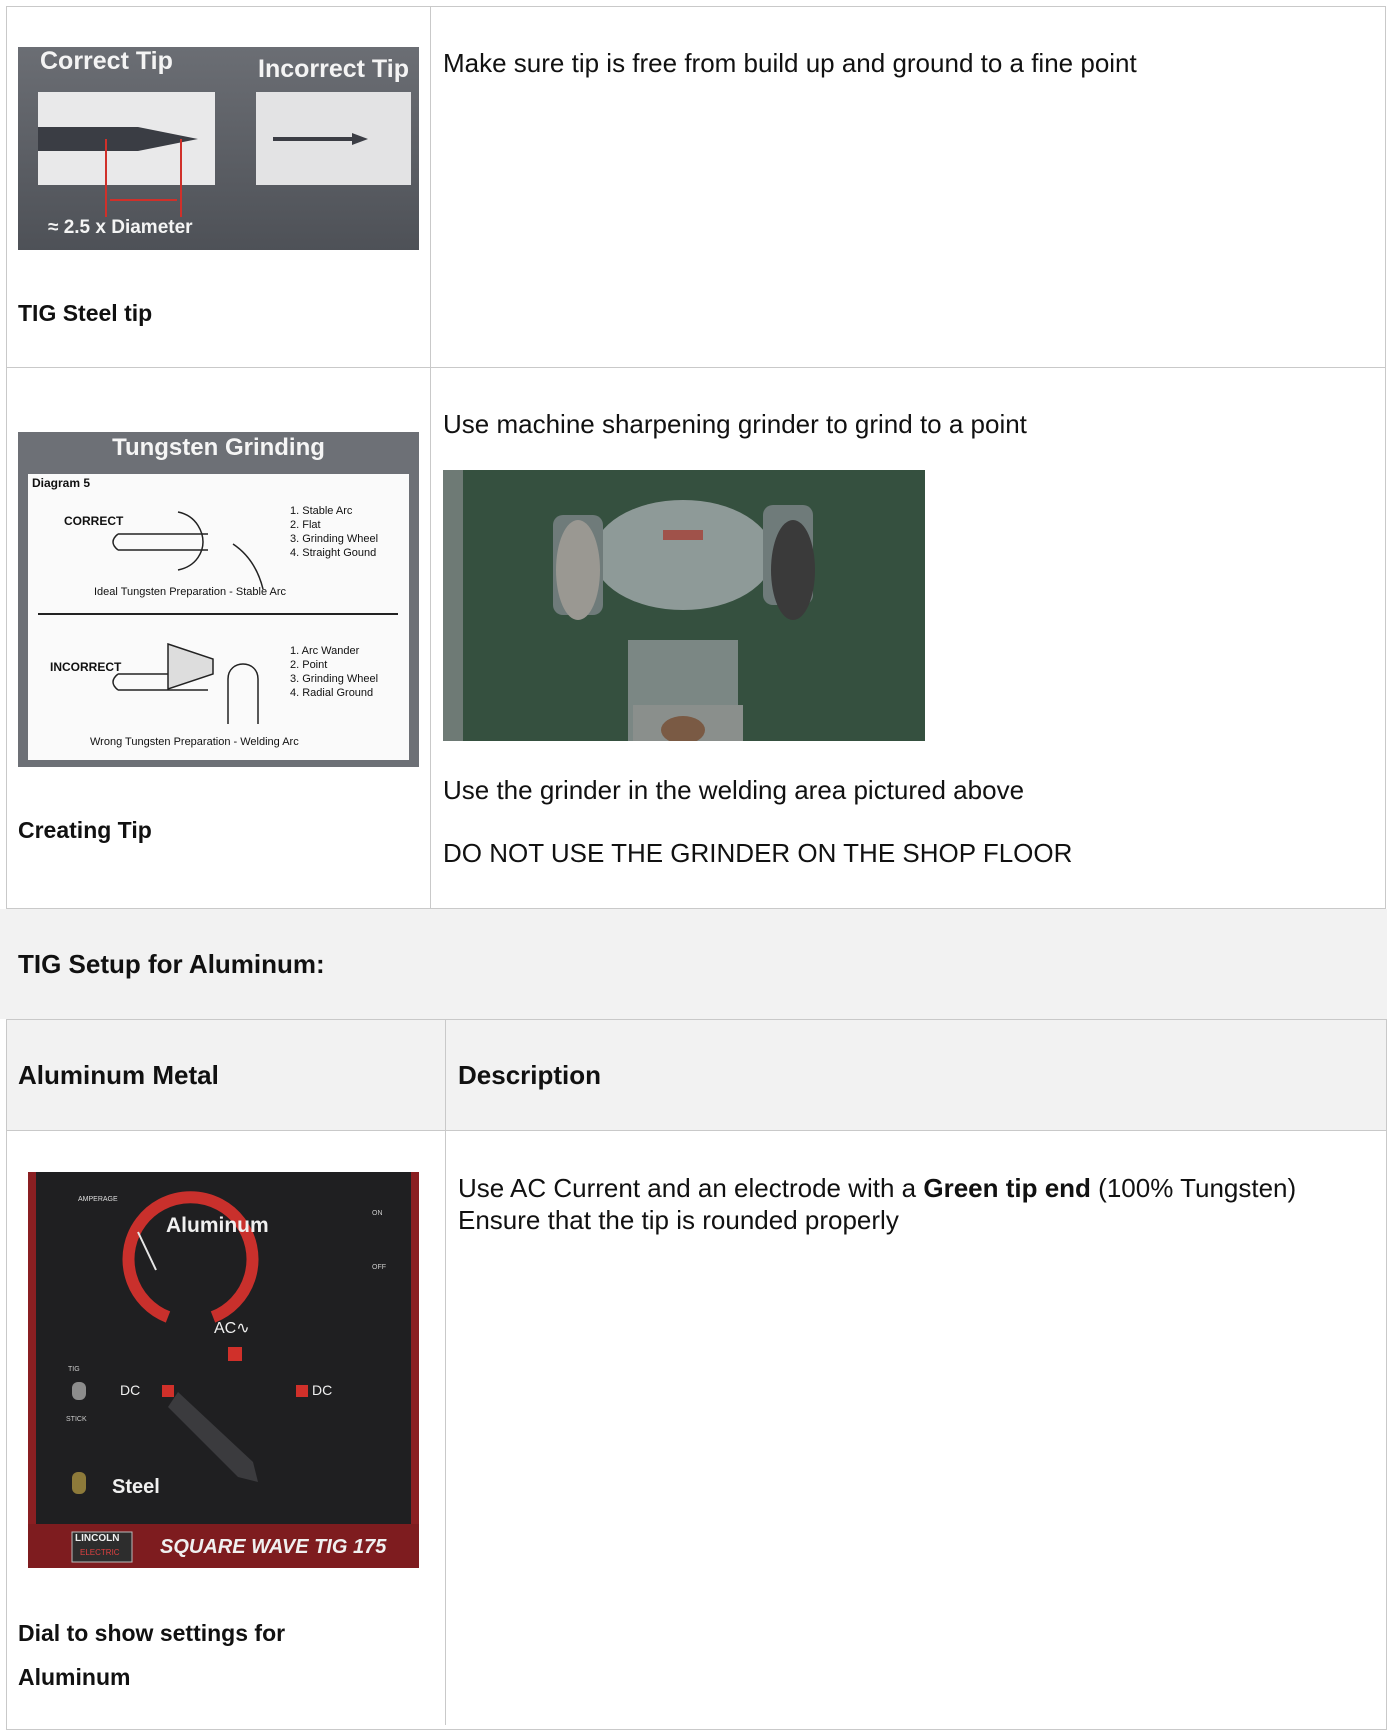 The image size is (1387, 1730). I want to click on steel-label: Steel, so click(136, 1487).